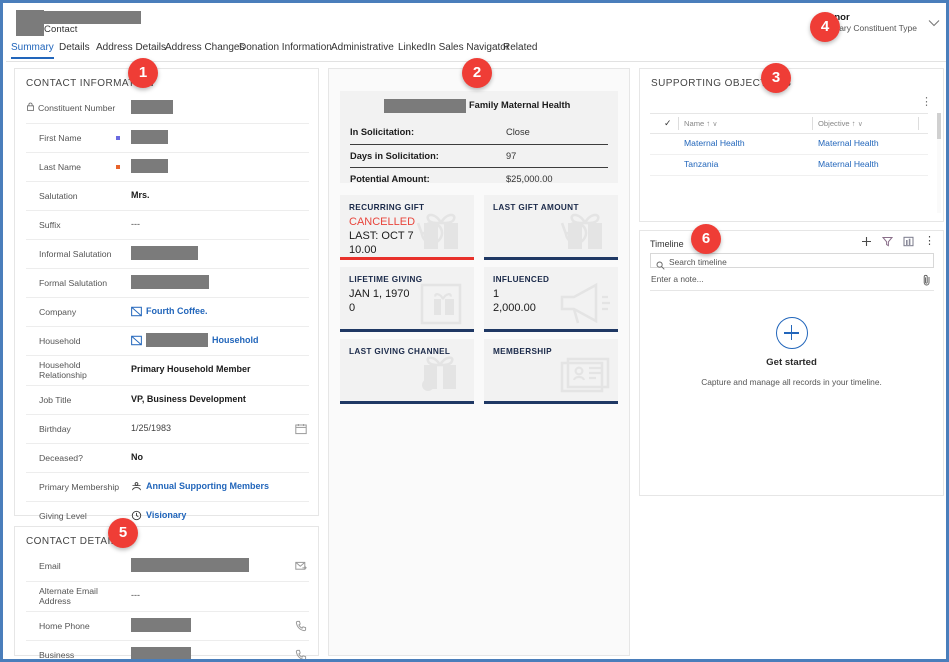  What do you see at coordinates (167, 626) in the screenshot?
I see `field-row: Home Phone` at bounding box center [167, 626].